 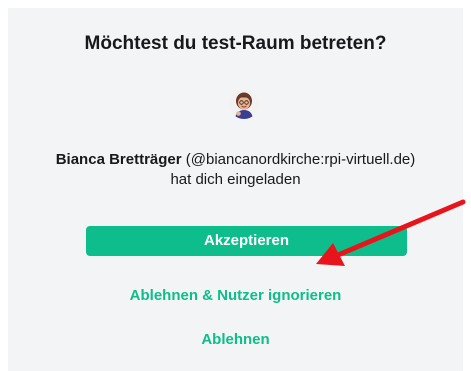 What do you see at coordinates (235, 339) in the screenshot?
I see `decline-button: Ablehnen` at bounding box center [235, 339].